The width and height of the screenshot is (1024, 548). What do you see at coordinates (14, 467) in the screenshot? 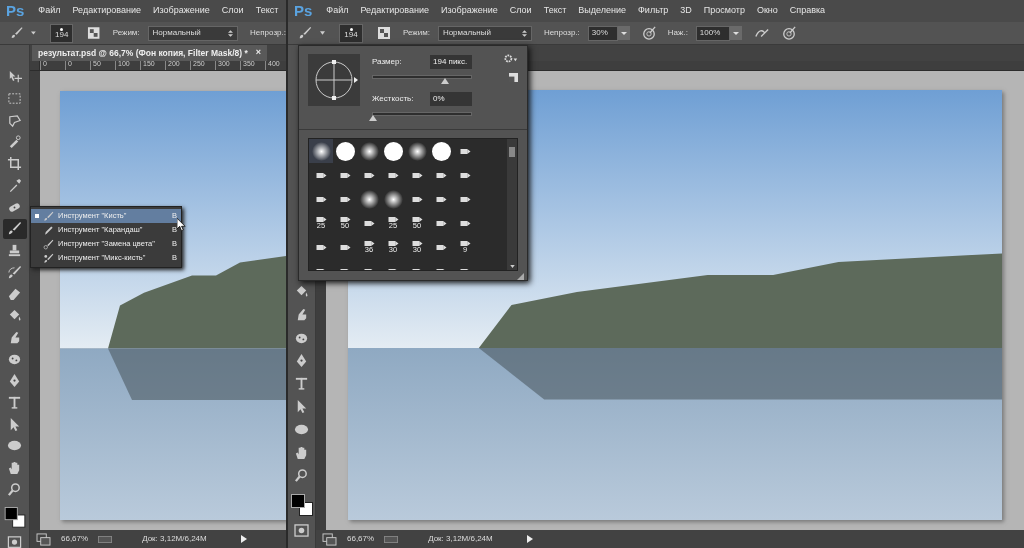
I see `hand-icon` at bounding box center [14, 467].